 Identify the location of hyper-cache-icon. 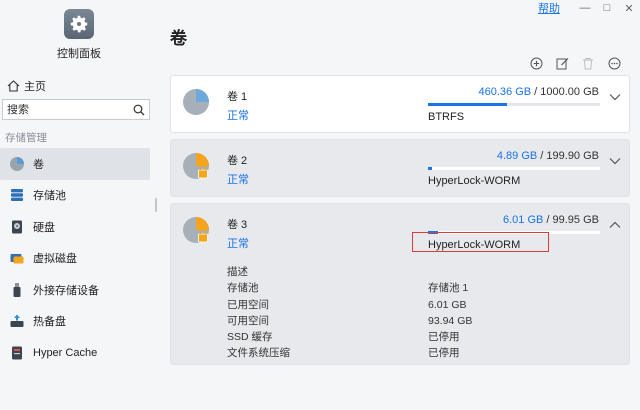
(17, 353).